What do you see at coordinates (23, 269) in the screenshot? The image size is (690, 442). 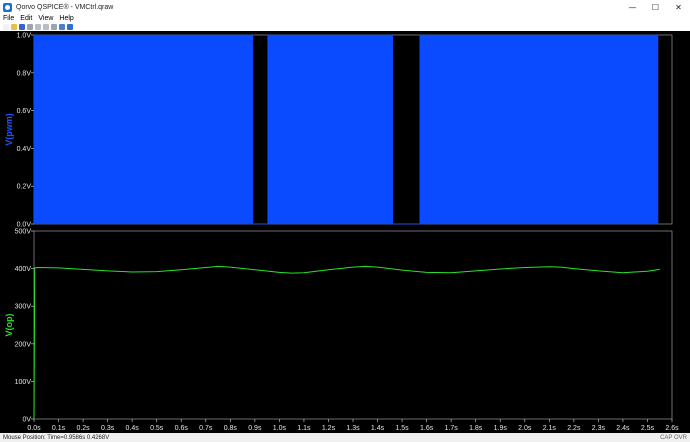 I see `y-tick-label: 400V` at bounding box center [23, 269].